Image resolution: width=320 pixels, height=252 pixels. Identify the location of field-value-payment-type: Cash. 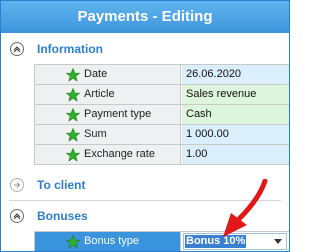
(235, 114).